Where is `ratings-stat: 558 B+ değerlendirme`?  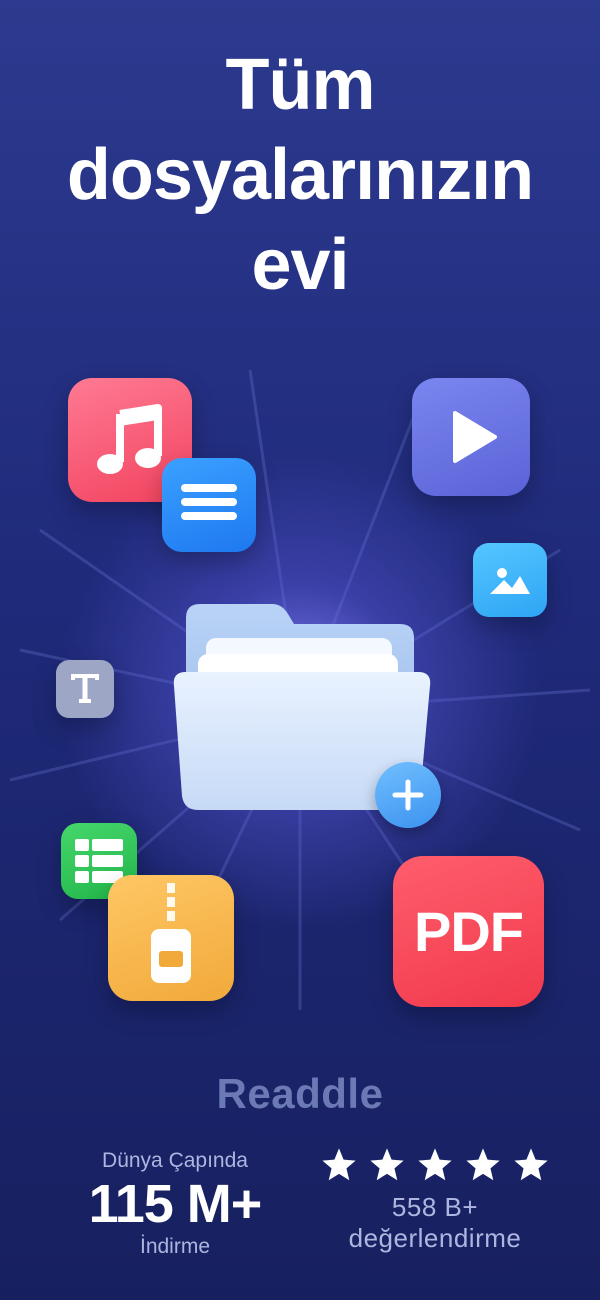
ratings-stat: 558 B+ değerlendirme is located at coordinates (435, 1200).